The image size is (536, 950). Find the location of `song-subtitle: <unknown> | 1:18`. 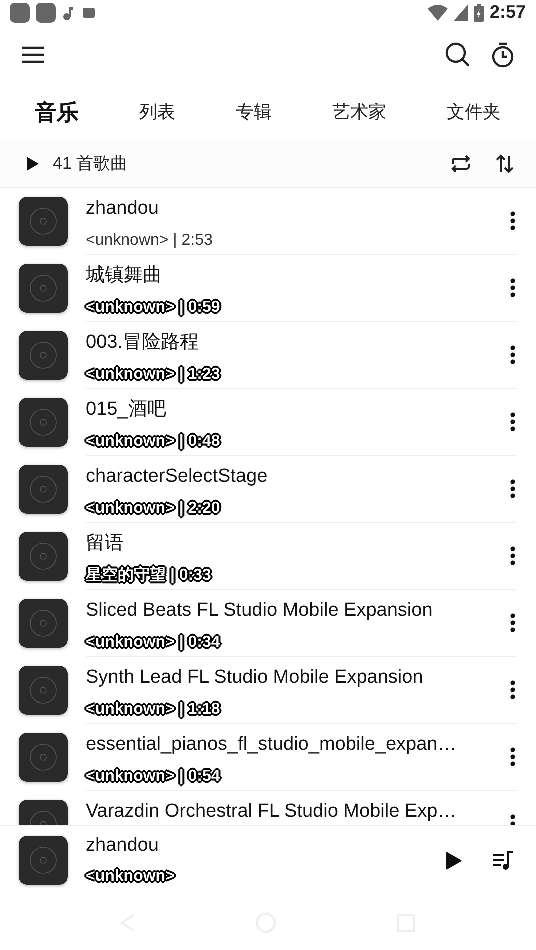

song-subtitle: <unknown> | 1:18 is located at coordinates (154, 710).